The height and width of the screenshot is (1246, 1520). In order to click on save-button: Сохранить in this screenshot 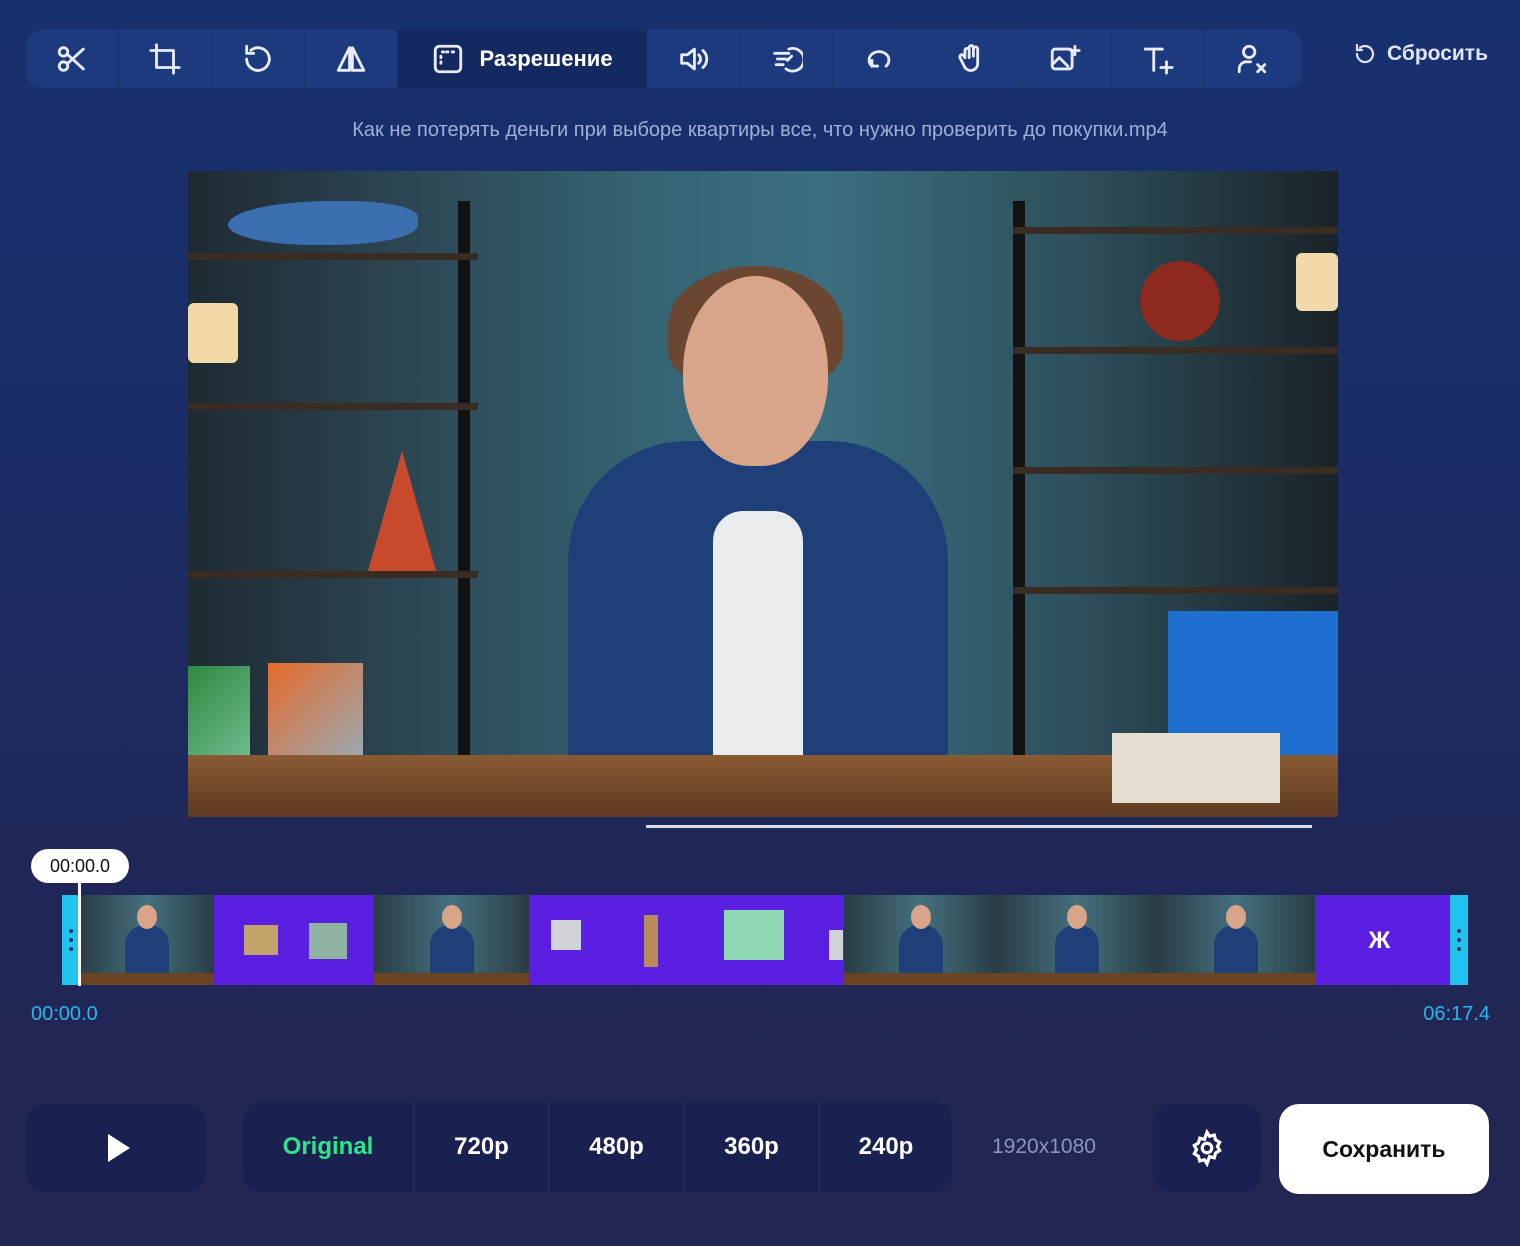, I will do `click(1384, 1149)`.